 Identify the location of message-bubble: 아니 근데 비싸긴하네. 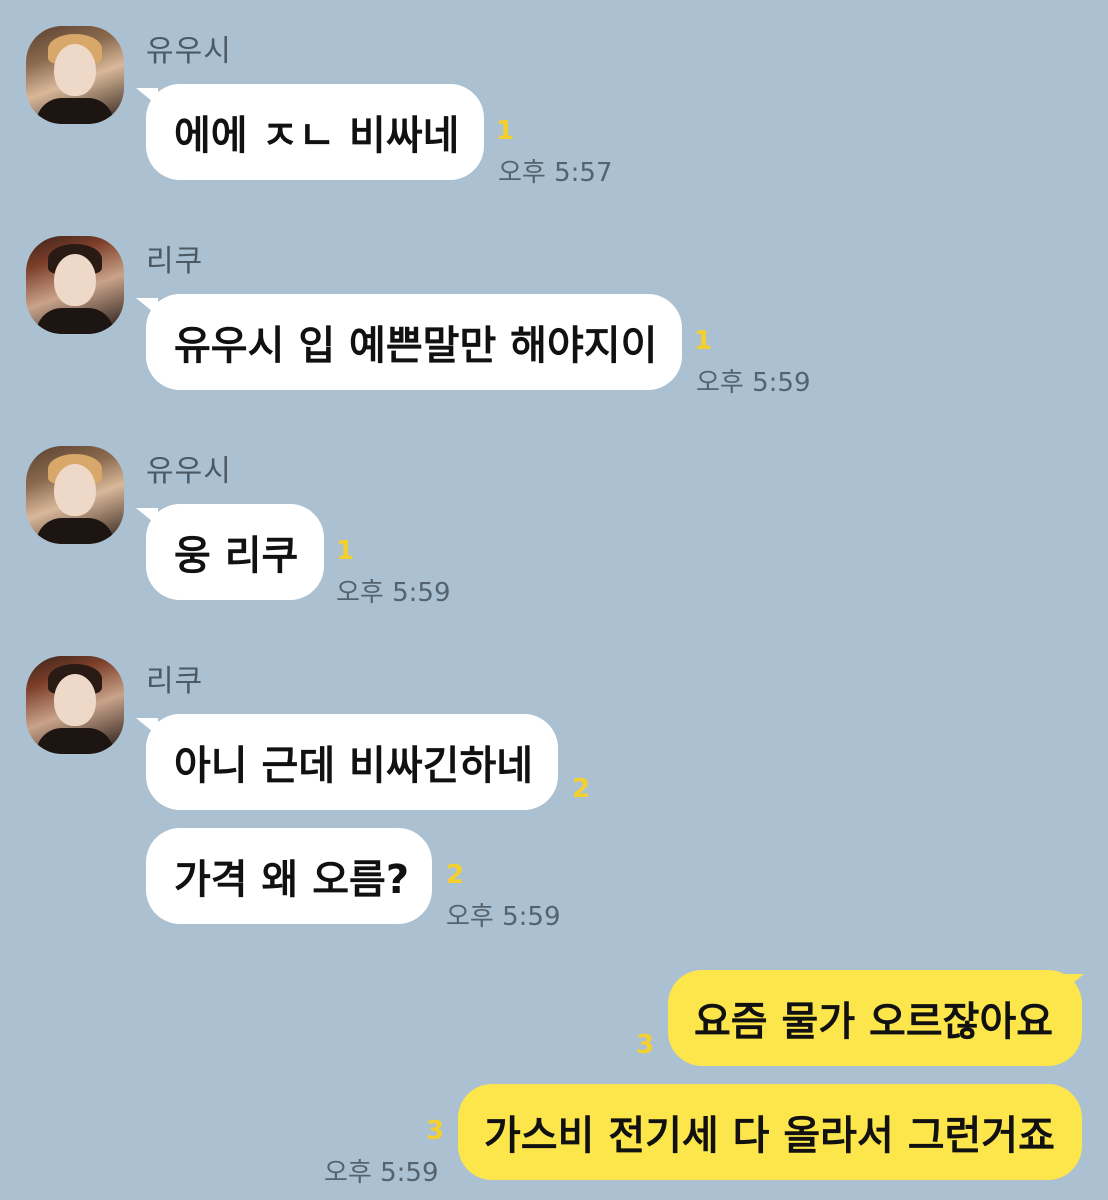
(352, 762).